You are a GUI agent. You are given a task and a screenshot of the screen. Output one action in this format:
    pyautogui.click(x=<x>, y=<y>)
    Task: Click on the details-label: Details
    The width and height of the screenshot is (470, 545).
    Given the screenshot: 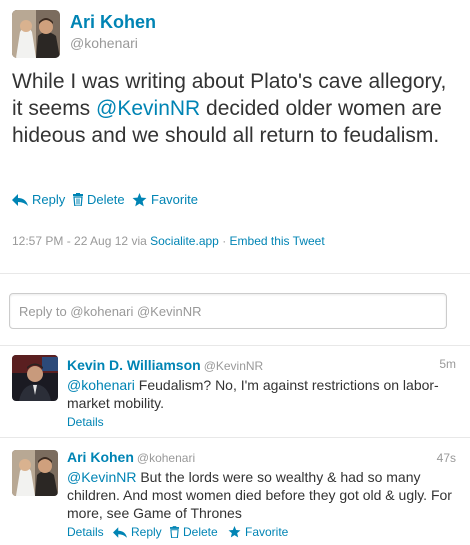 What is the action you would take?
    pyautogui.click(x=85, y=532)
    